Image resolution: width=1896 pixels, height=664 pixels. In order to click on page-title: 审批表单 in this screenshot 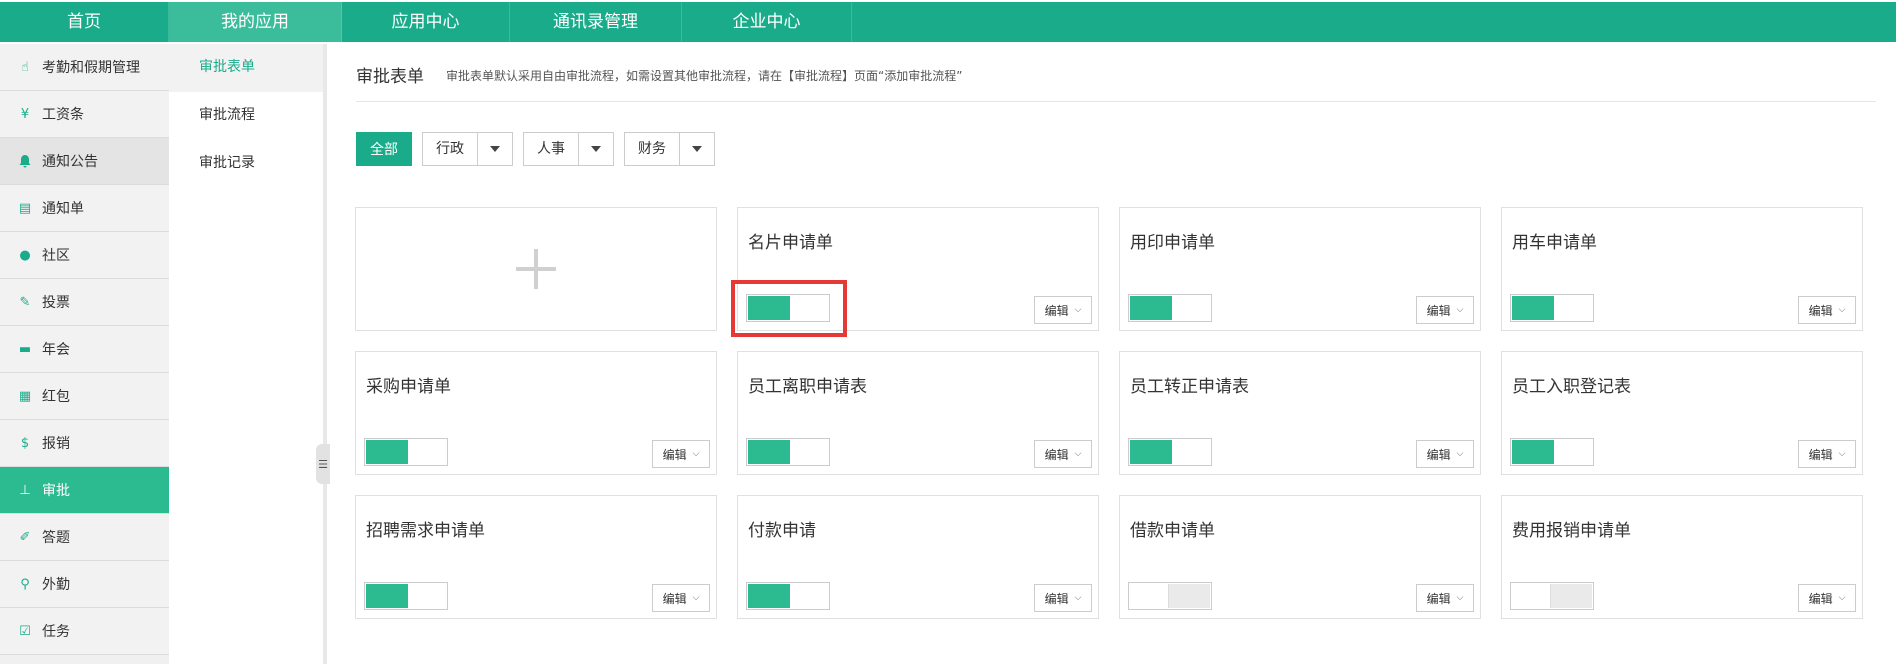, I will do `click(390, 77)`.